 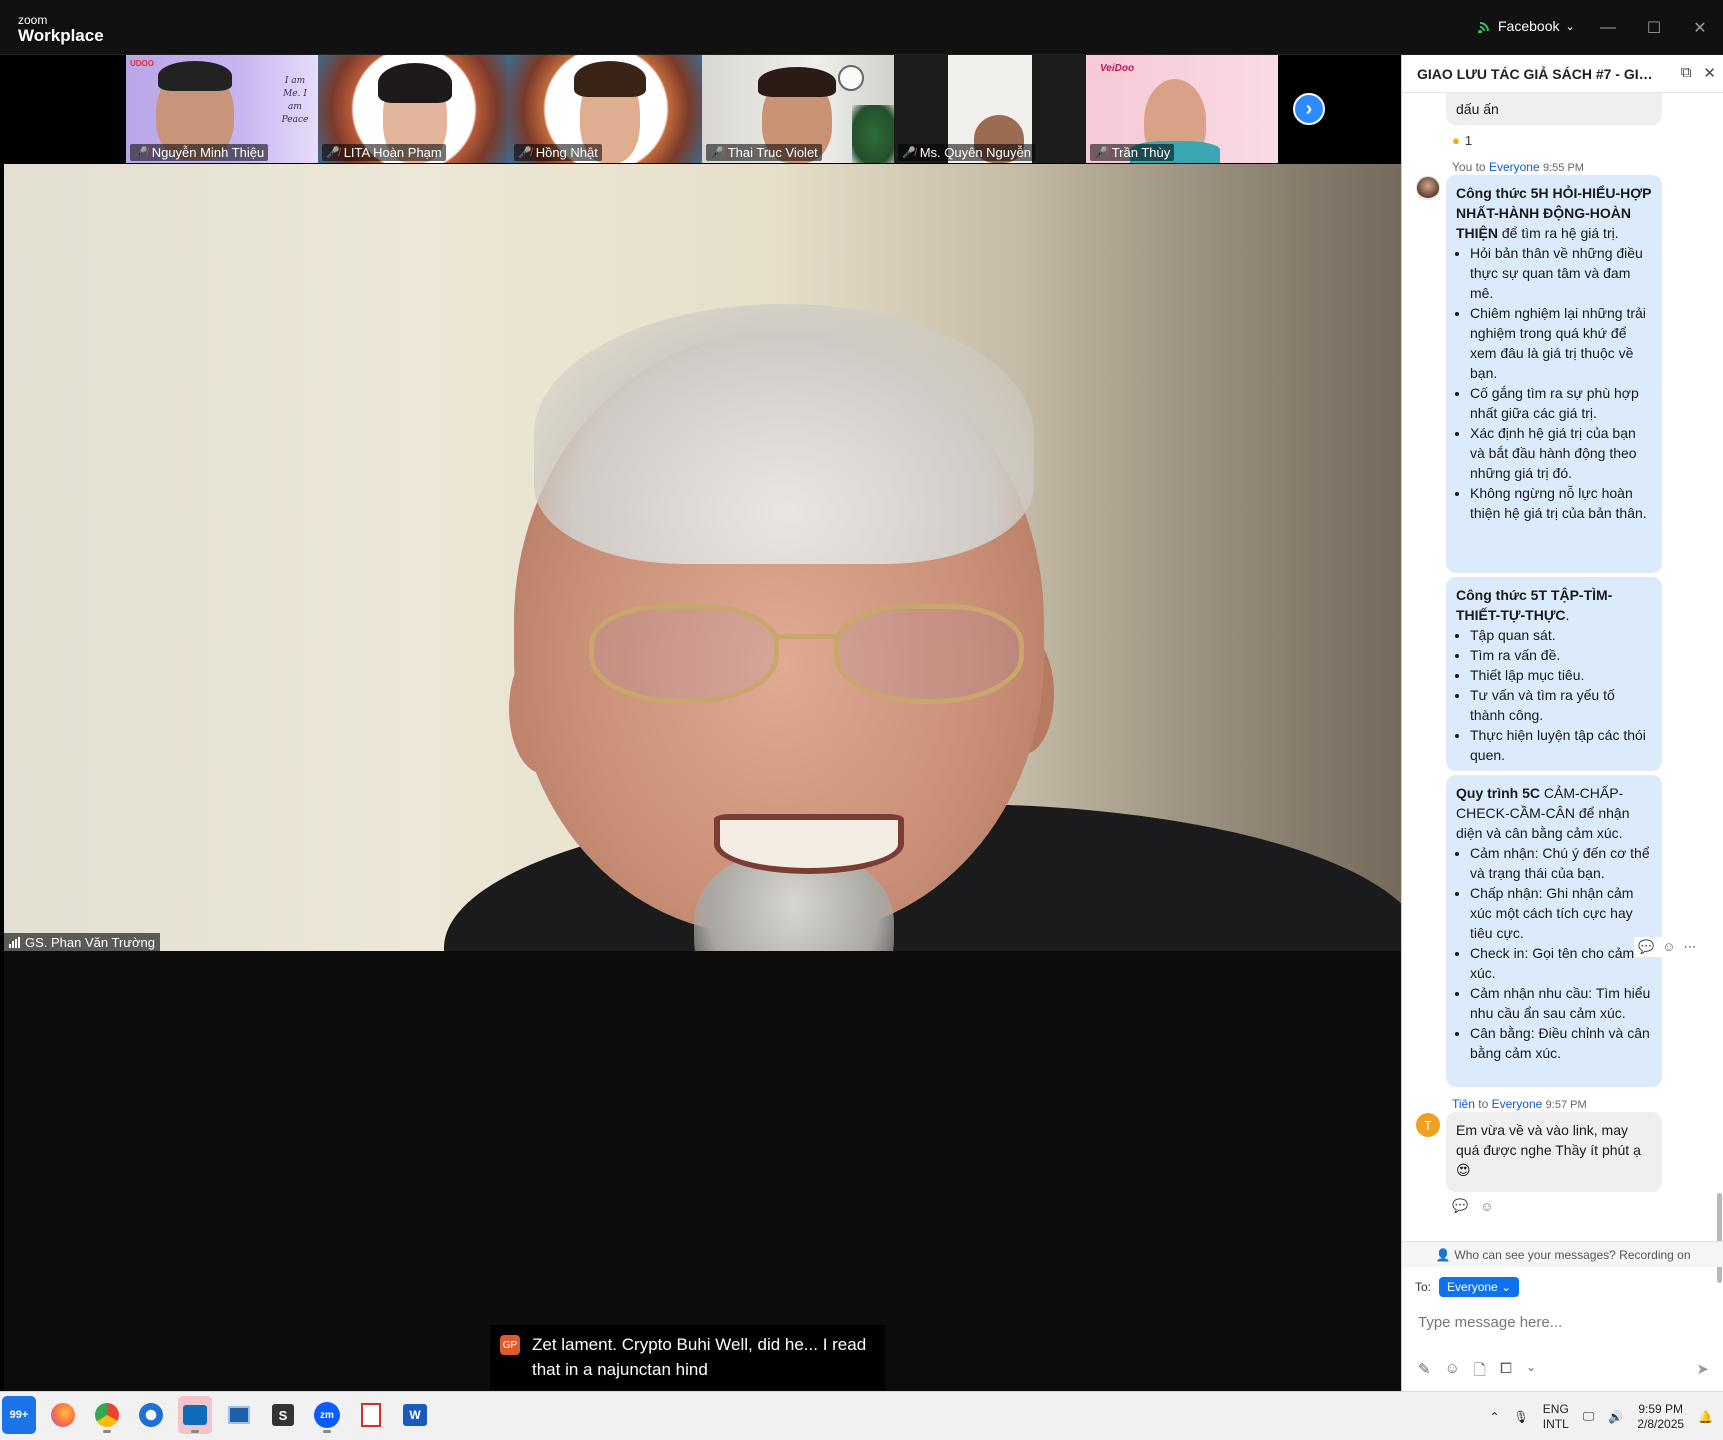 What do you see at coordinates (199, 152) in the screenshot?
I see `participant-name-tag: 🎤̸ Nguyễn Minh Thiệu` at bounding box center [199, 152].